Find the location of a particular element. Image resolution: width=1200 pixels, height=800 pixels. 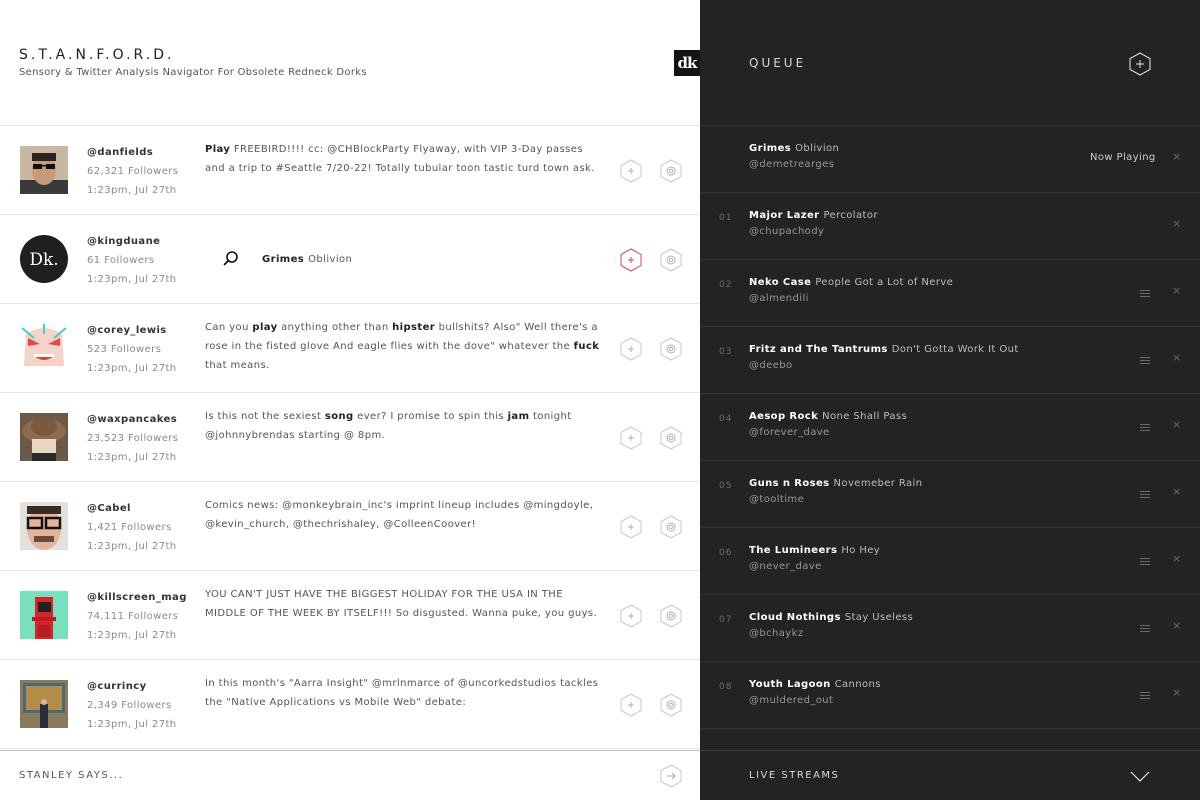

follower-count: 1,421 Followers is located at coordinates (129, 527).